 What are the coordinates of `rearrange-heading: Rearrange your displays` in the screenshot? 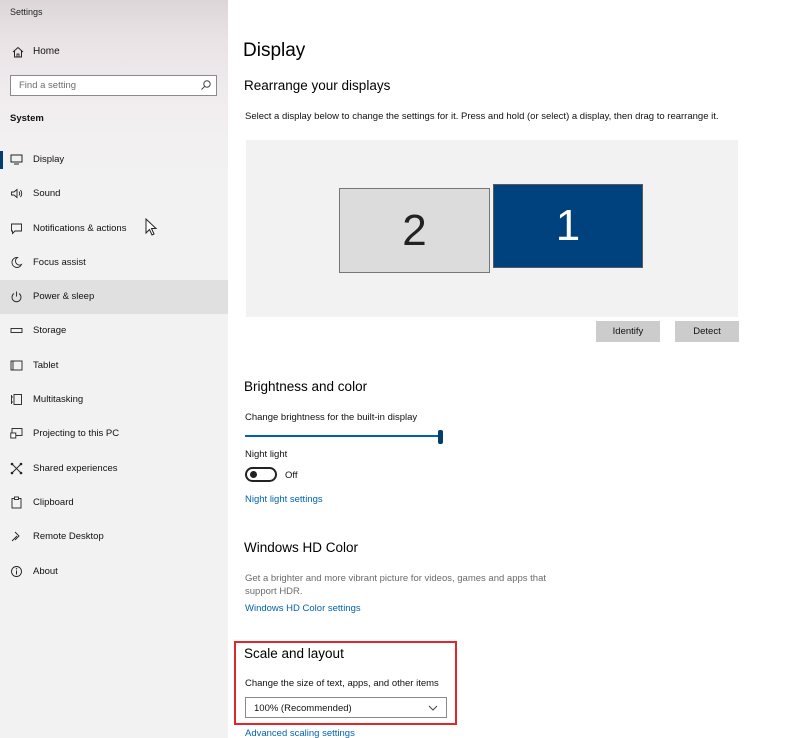 It's located at (317, 85).